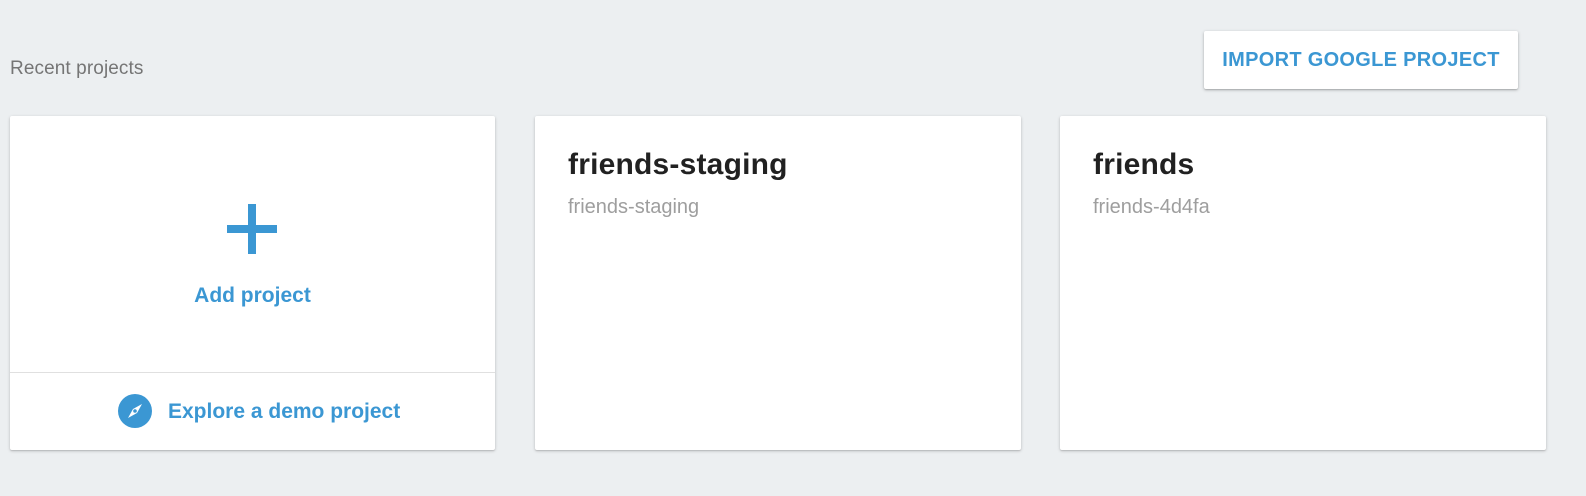 The image size is (1586, 496). Describe the element at coordinates (678, 164) in the screenshot. I see `project-name: friends-staging` at that location.